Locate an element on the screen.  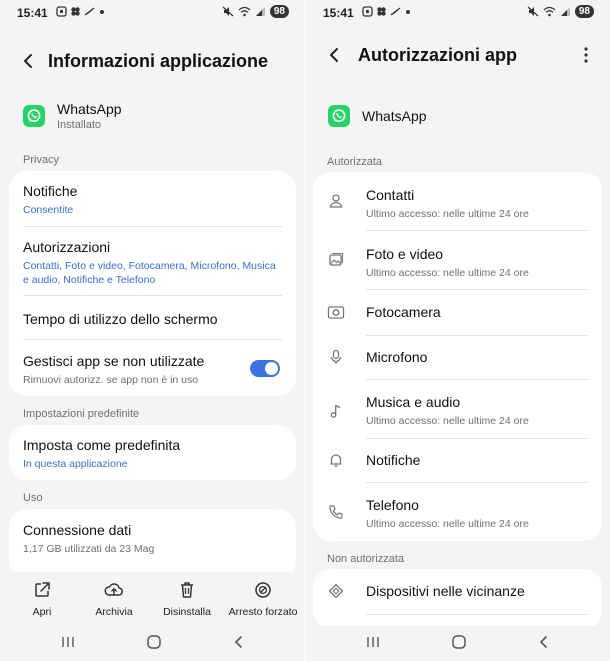
section-label-privacy: Privacy is located at coordinates (41, 160).